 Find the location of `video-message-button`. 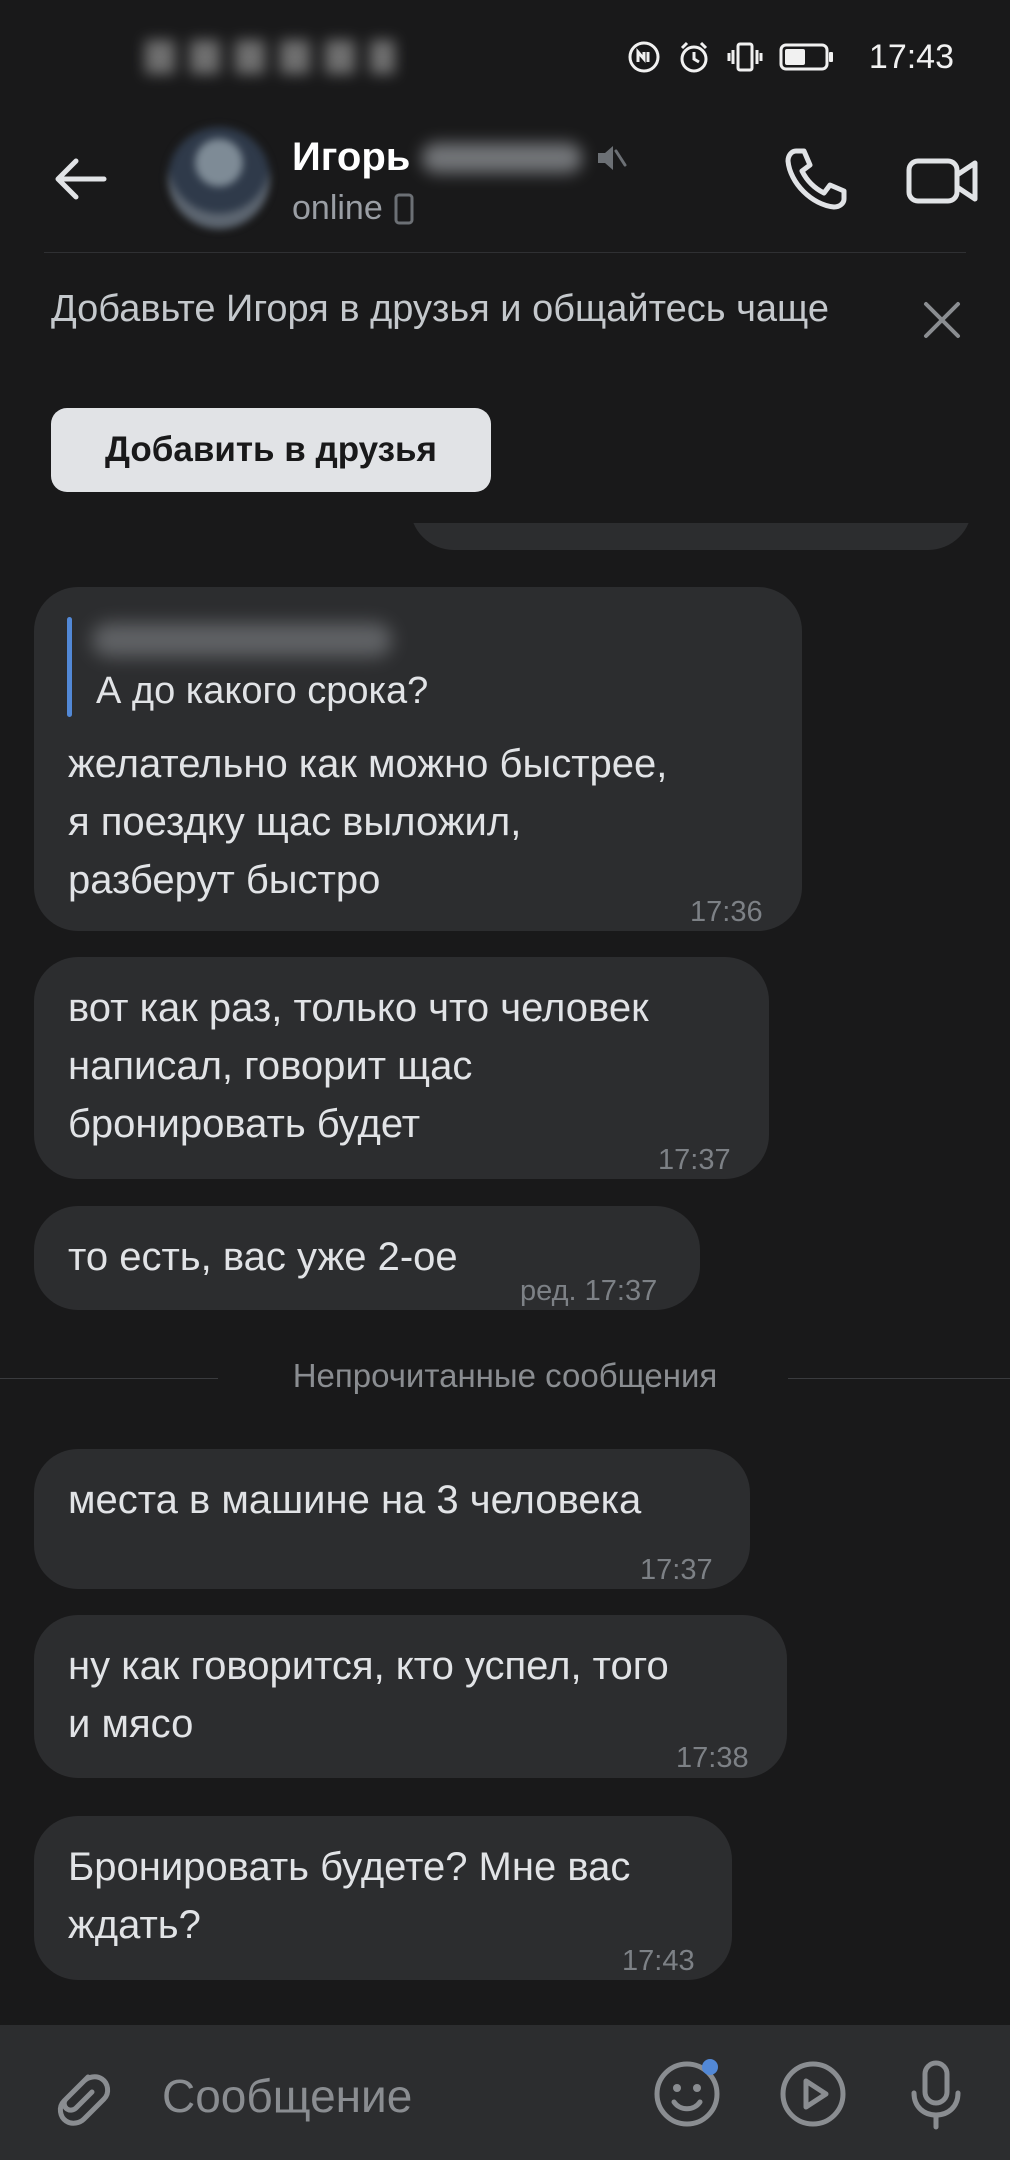

video-message-button is located at coordinates (813, 2094).